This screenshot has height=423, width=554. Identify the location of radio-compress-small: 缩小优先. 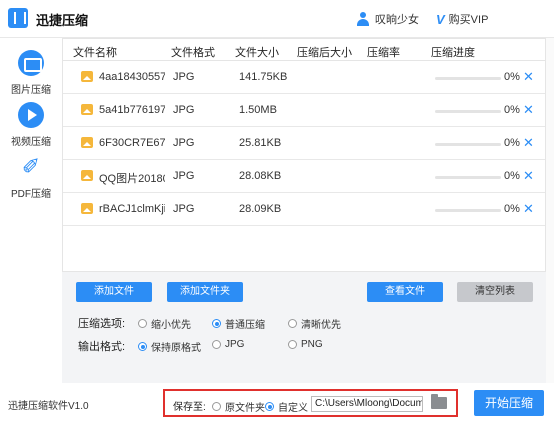
(164, 323).